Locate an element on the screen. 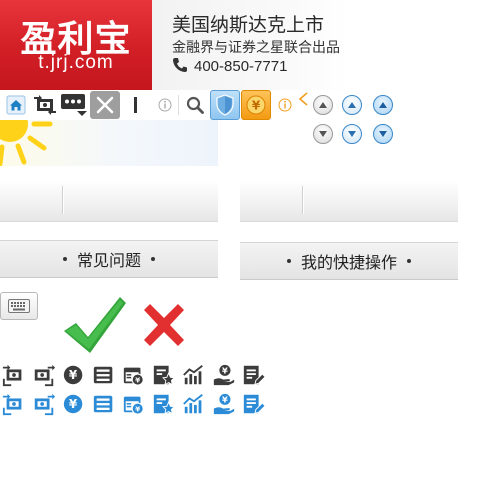  chat-more-icon is located at coordinates (74, 105).